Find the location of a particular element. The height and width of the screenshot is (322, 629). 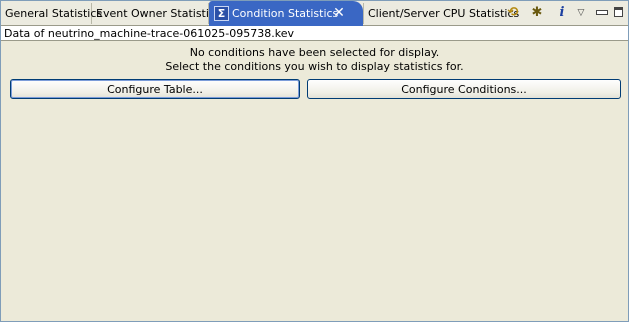

tab-label: General Statistics is located at coordinates (54, 13).